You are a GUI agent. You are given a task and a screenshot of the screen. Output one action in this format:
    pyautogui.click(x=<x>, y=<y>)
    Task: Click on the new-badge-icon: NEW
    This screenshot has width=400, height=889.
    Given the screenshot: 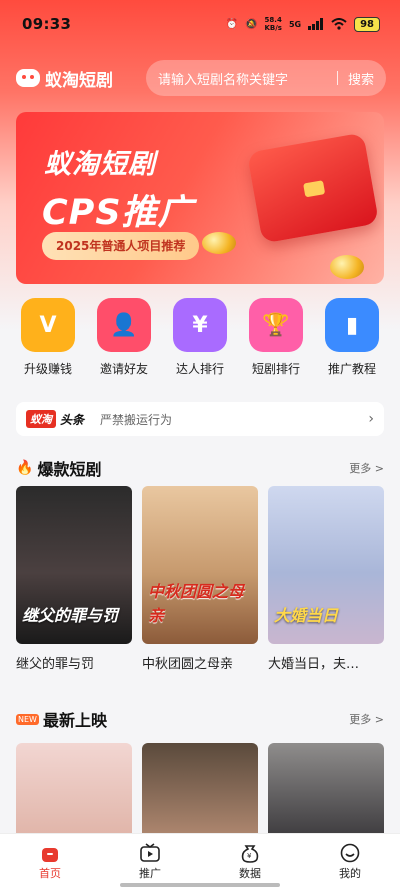 What is the action you would take?
    pyautogui.click(x=27, y=719)
    